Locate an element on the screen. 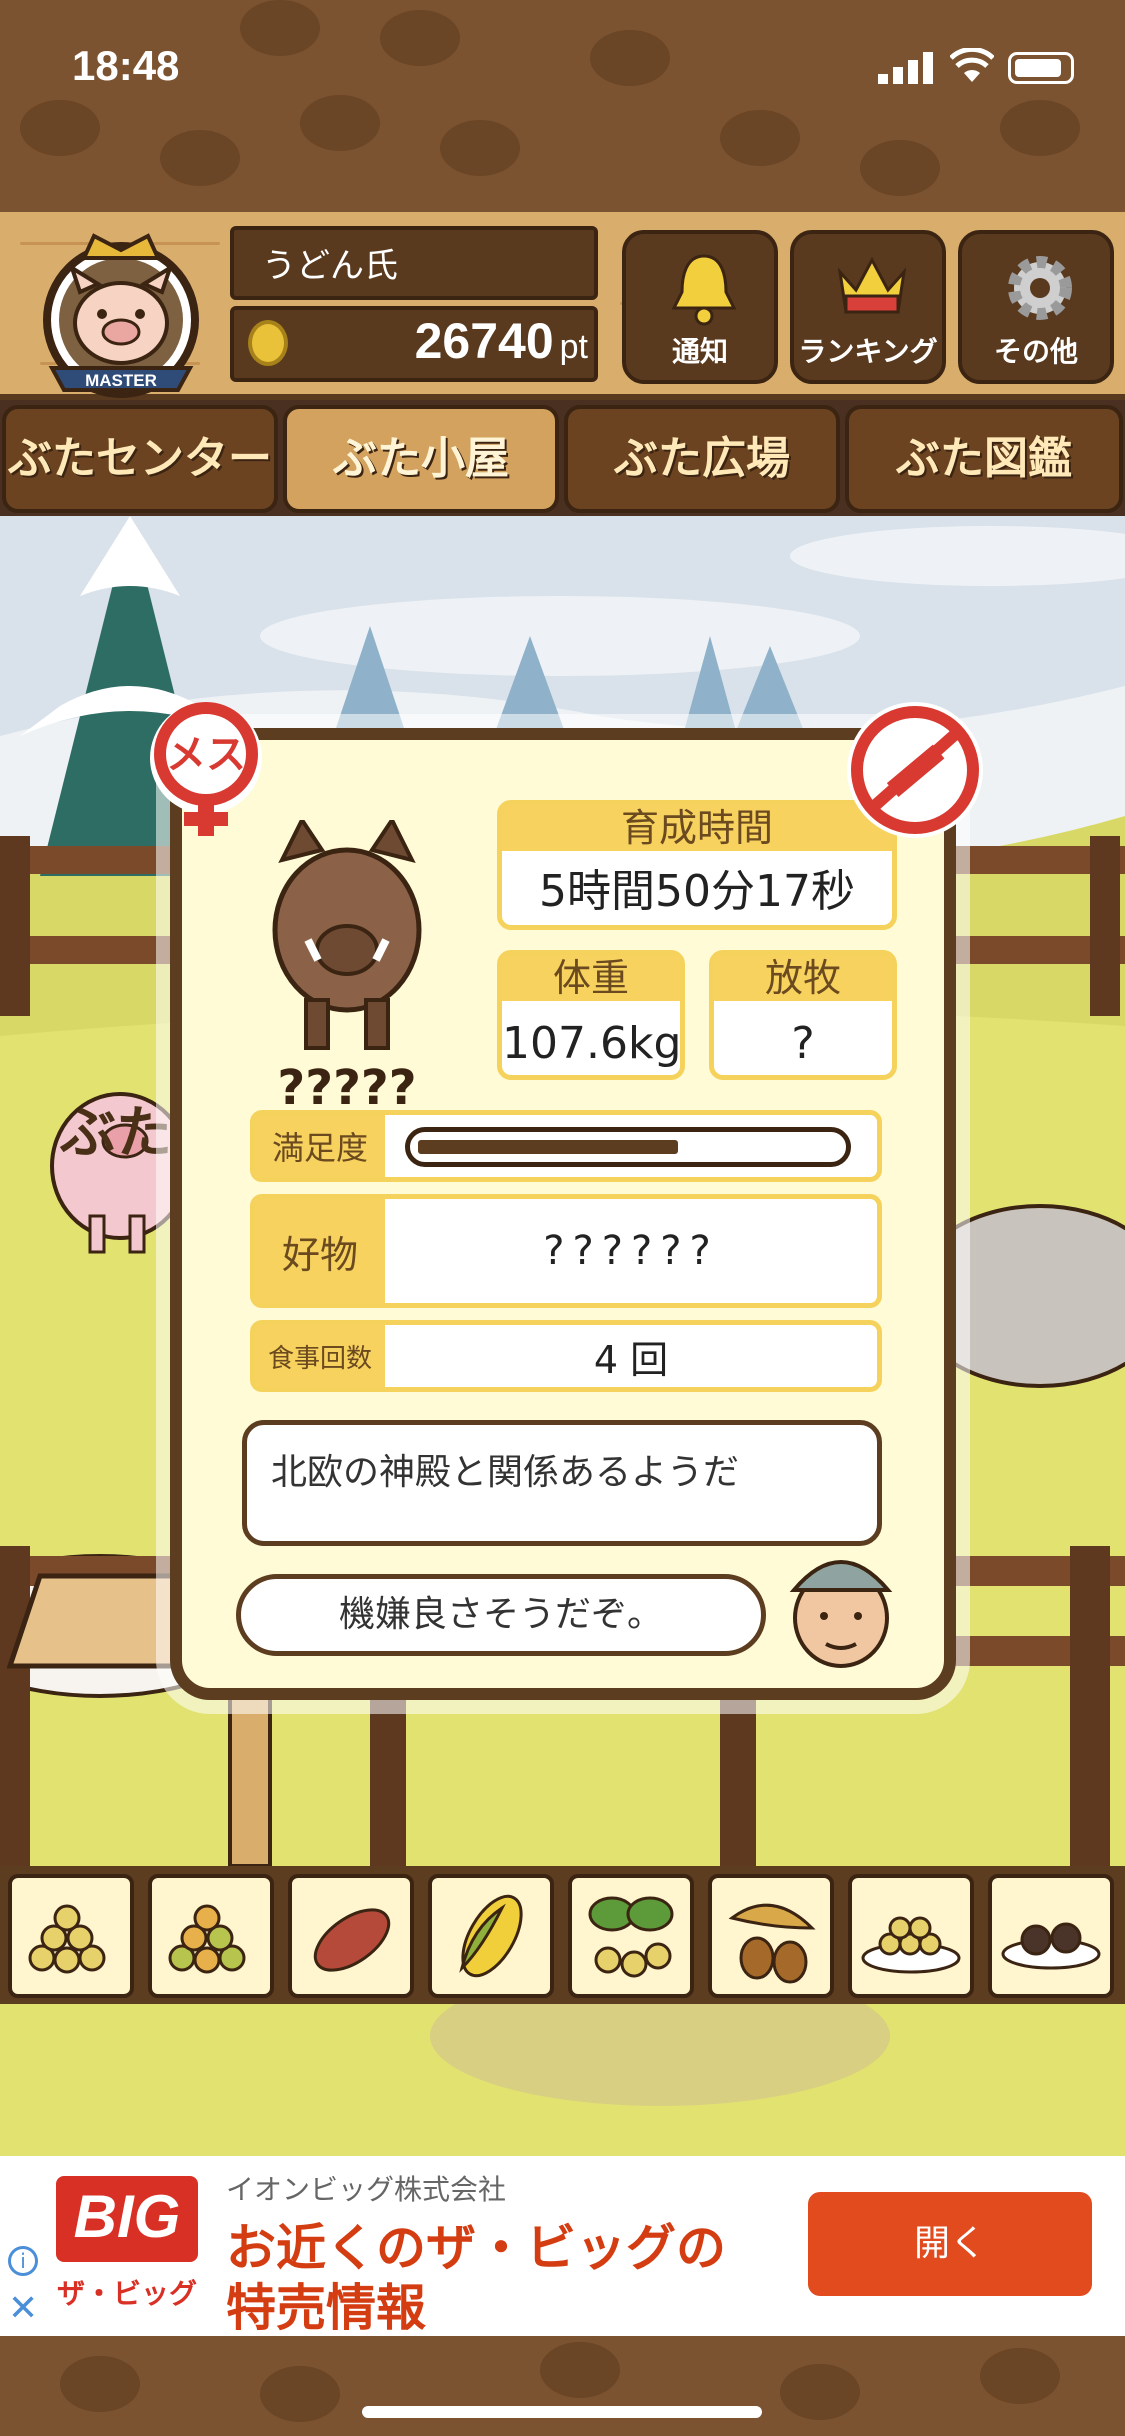 This screenshot has height=2436, width=1125. weight-value: 107.6kg is located at coordinates (592, 1043).